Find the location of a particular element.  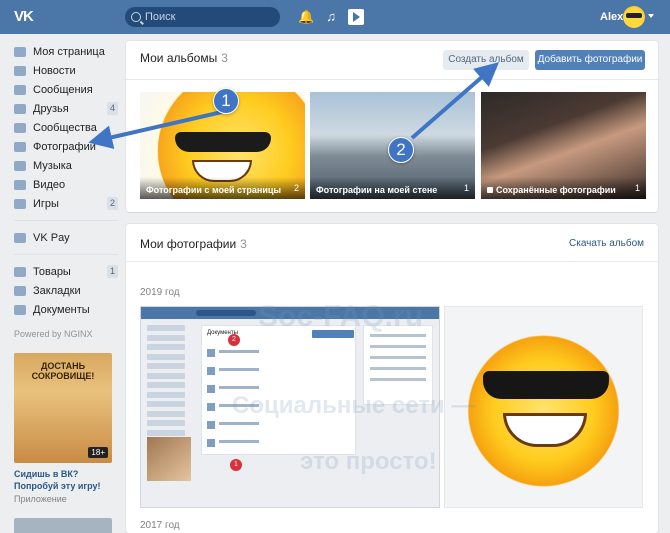

sidebar-item-label: Товары is located at coordinates (52, 271).